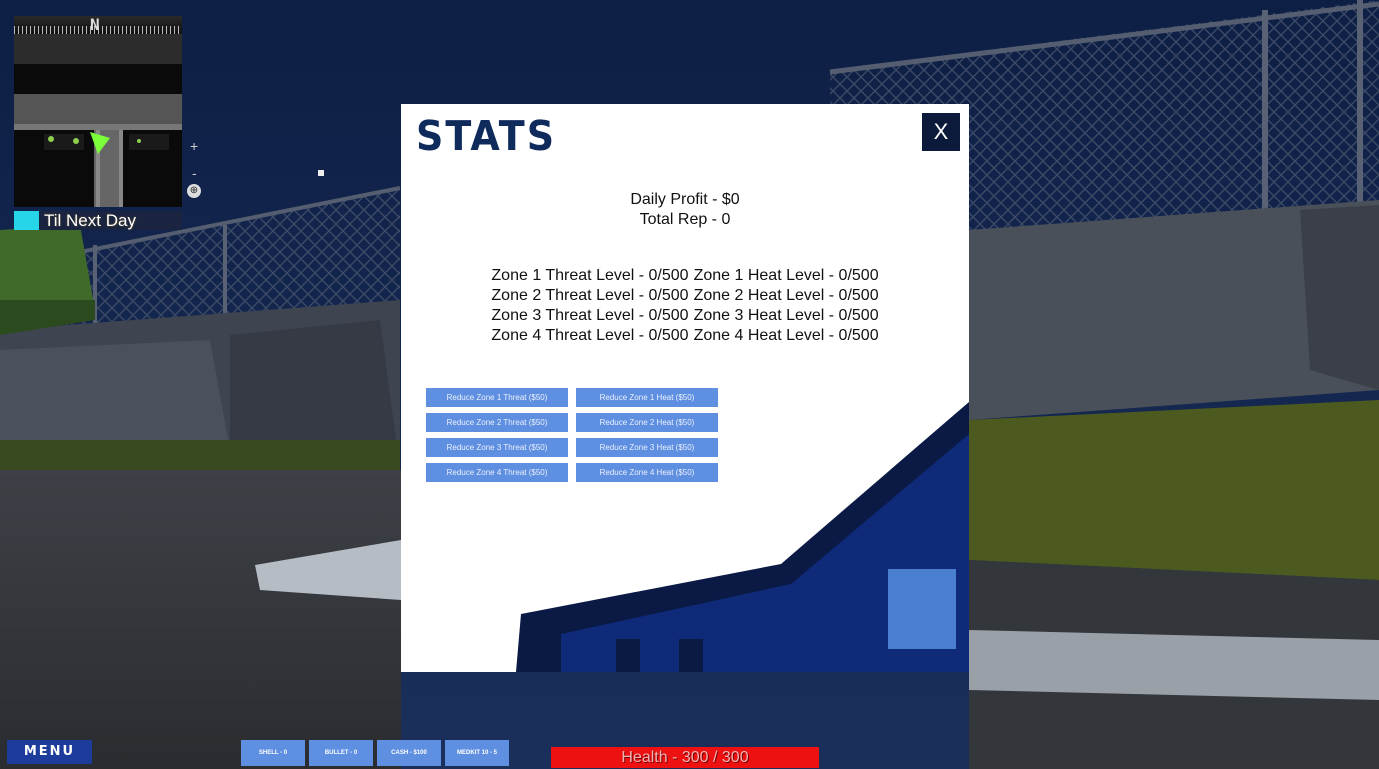 The image size is (1379, 769). What do you see at coordinates (786, 295) in the screenshot?
I see `zone-heat-level: Zone 2 Heat Level - 0/500` at bounding box center [786, 295].